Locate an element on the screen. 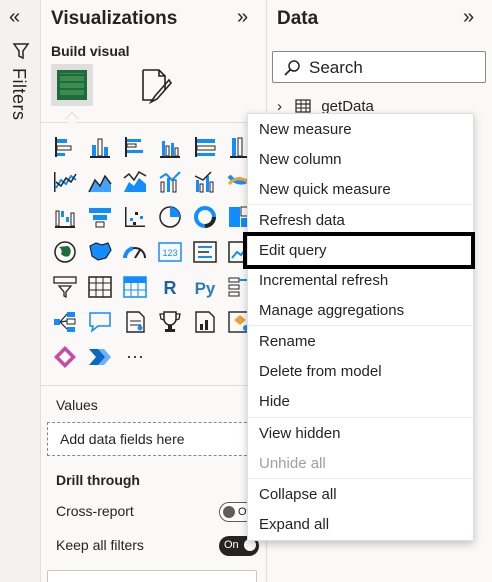 The height and width of the screenshot is (582, 492). edit-query-highlight is located at coordinates (359, 250).